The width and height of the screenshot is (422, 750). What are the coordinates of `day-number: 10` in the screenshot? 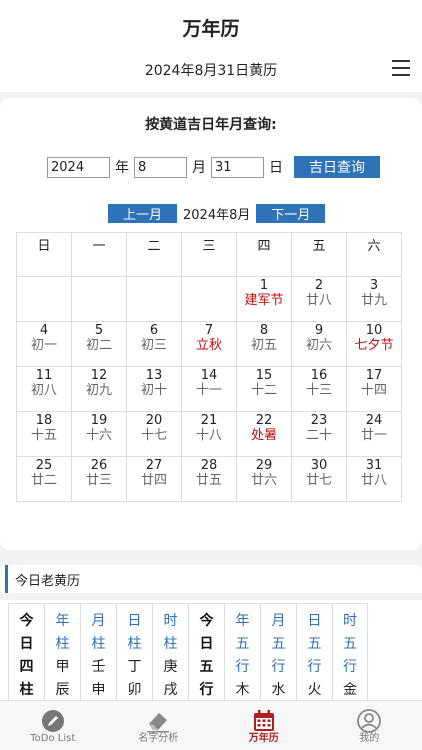 It's located at (374, 330).